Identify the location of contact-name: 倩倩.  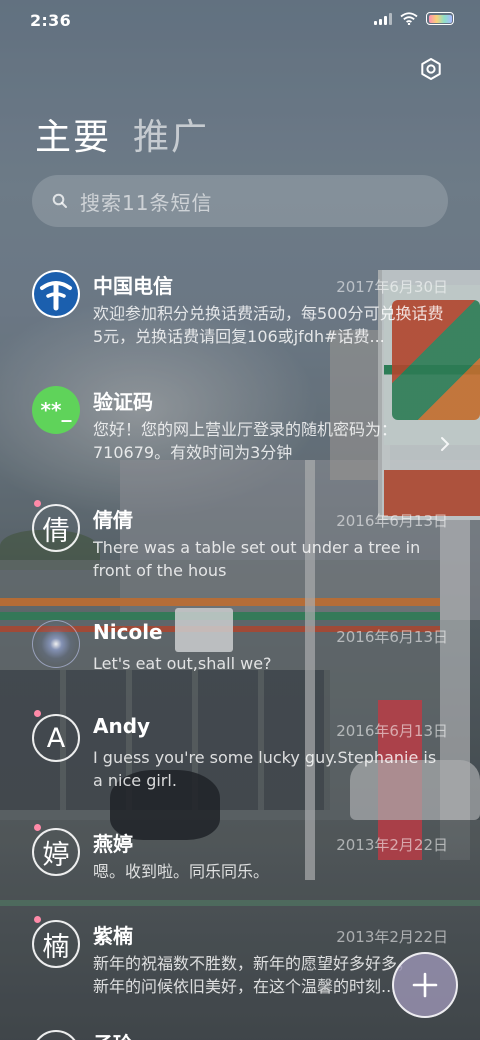
(113, 520).